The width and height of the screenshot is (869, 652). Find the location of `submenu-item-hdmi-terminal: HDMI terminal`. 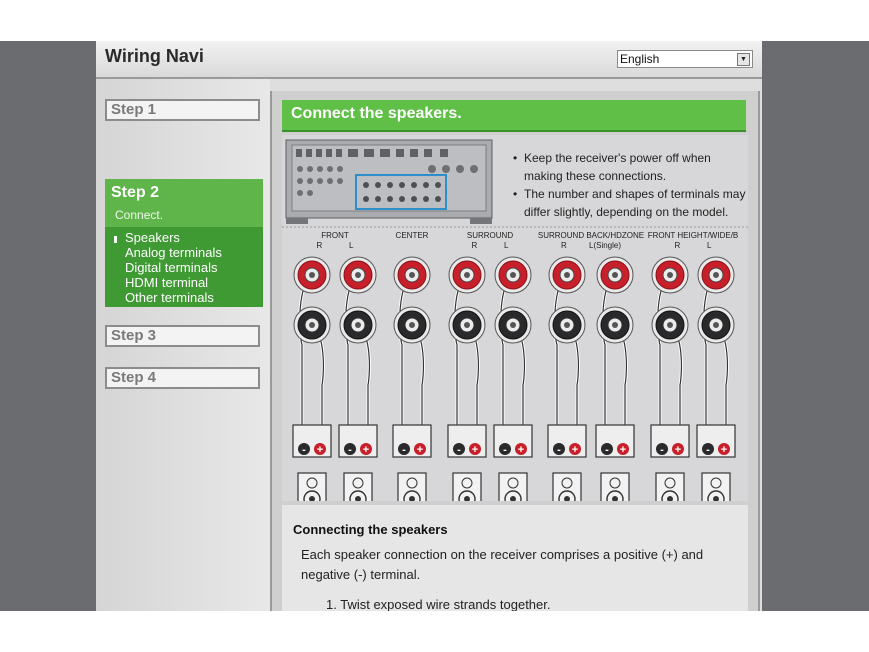

submenu-item-hdmi-terminal: HDMI terminal is located at coordinates (166, 283).